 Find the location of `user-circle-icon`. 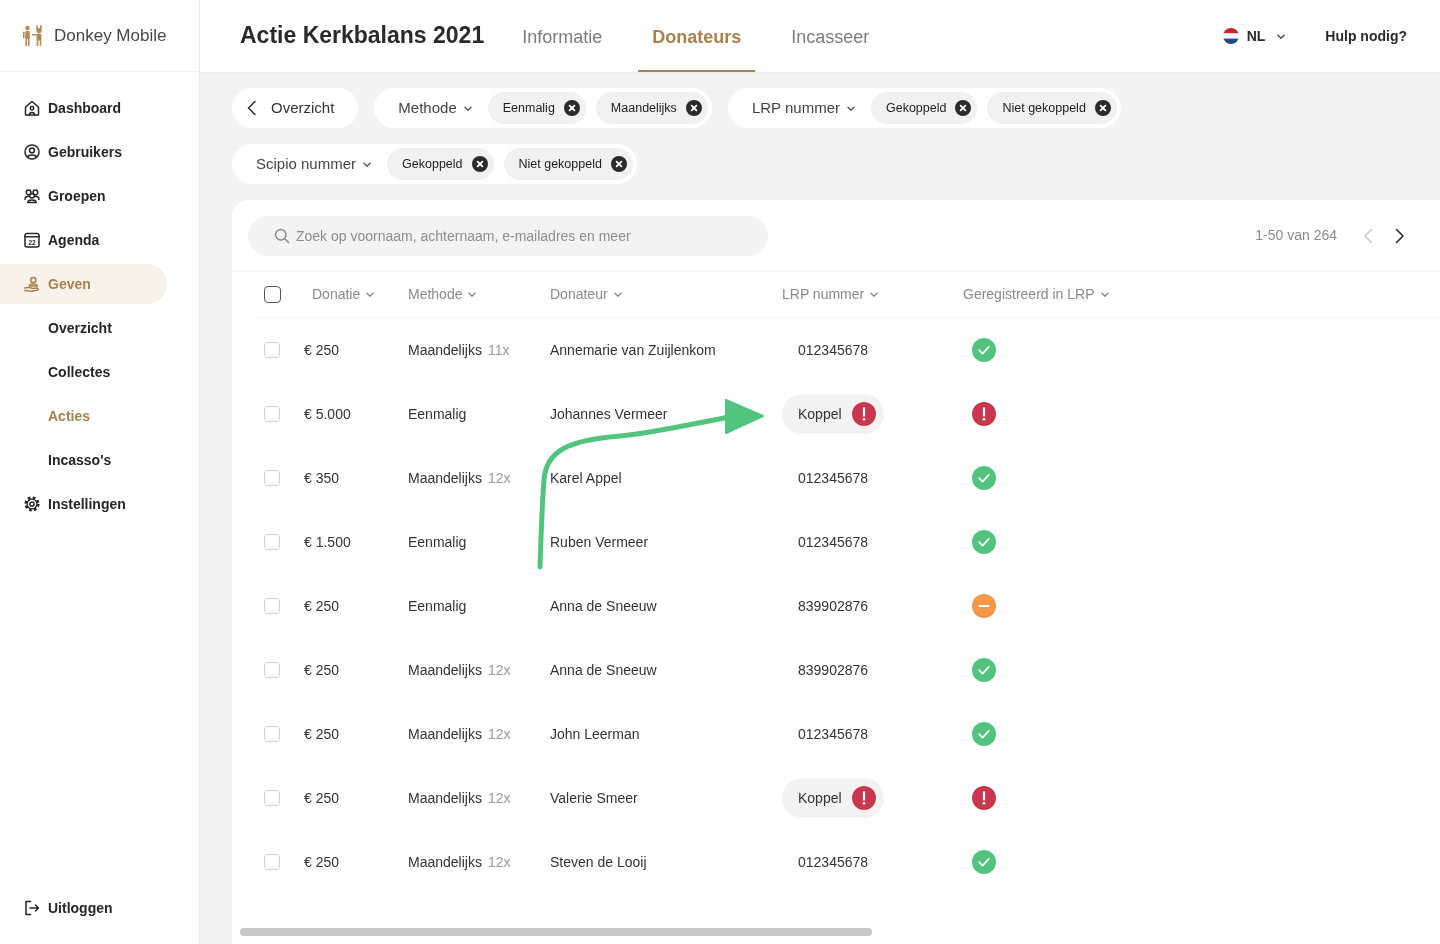

user-circle-icon is located at coordinates (32, 152).